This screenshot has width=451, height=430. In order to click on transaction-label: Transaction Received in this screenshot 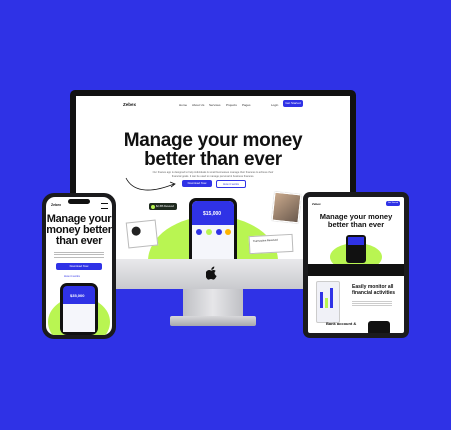, I will do `click(265, 240)`.